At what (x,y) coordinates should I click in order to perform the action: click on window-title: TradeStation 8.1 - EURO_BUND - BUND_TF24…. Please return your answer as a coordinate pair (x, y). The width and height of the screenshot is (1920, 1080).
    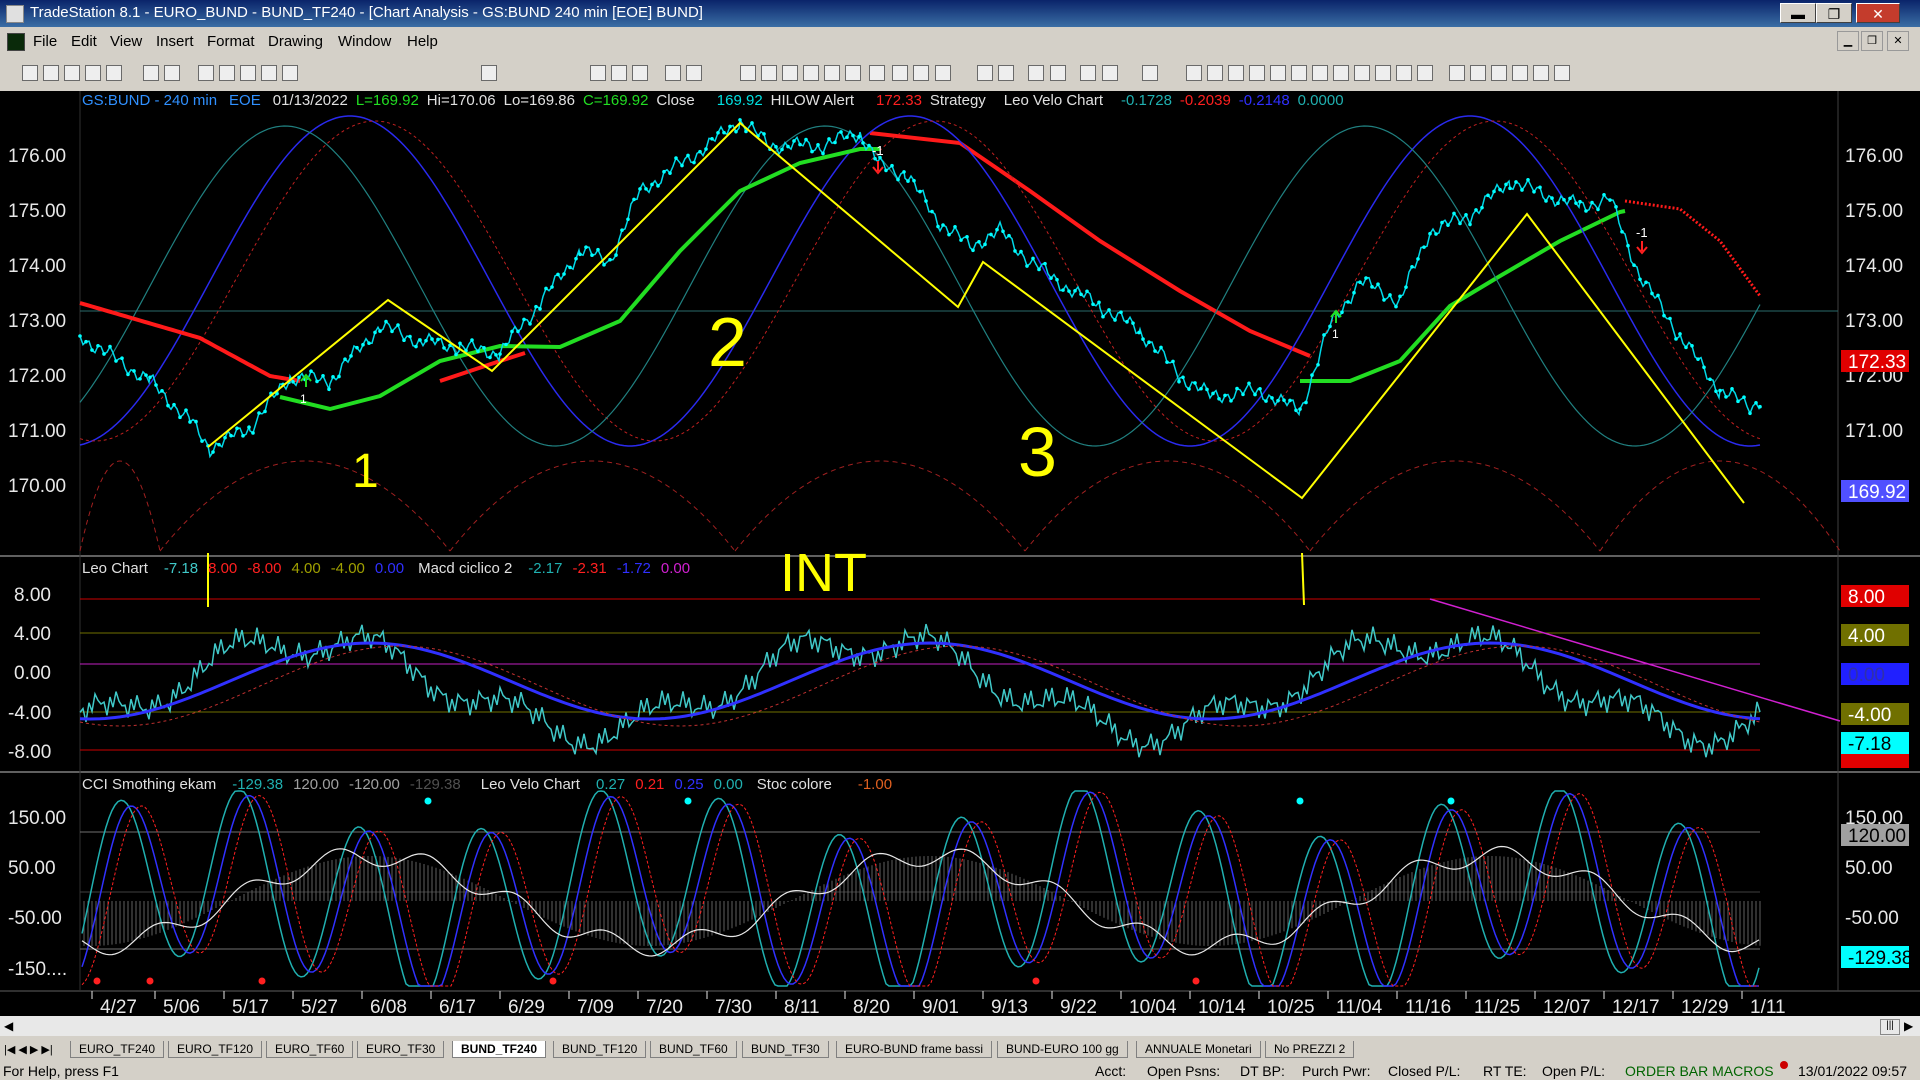
    Looking at the image, I should click on (366, 12).